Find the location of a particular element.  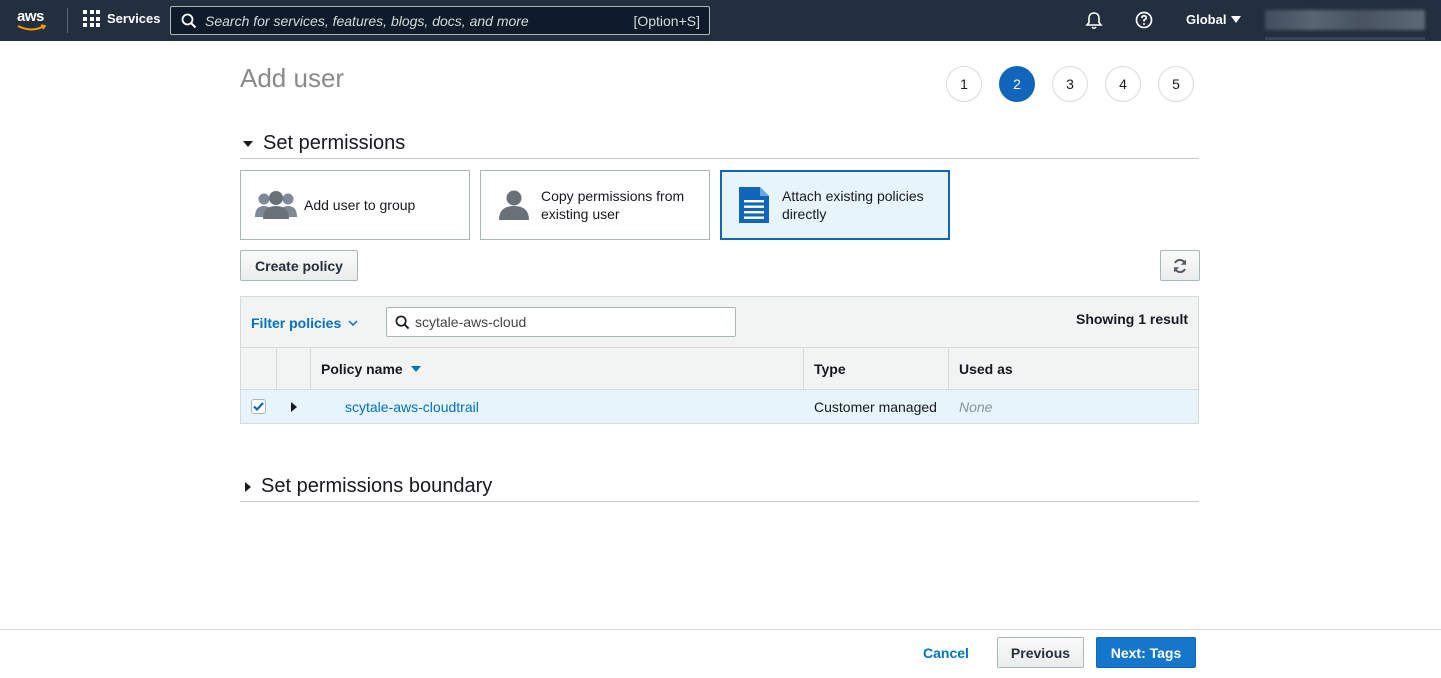

grid-icon is located at coordinates (91, 18).